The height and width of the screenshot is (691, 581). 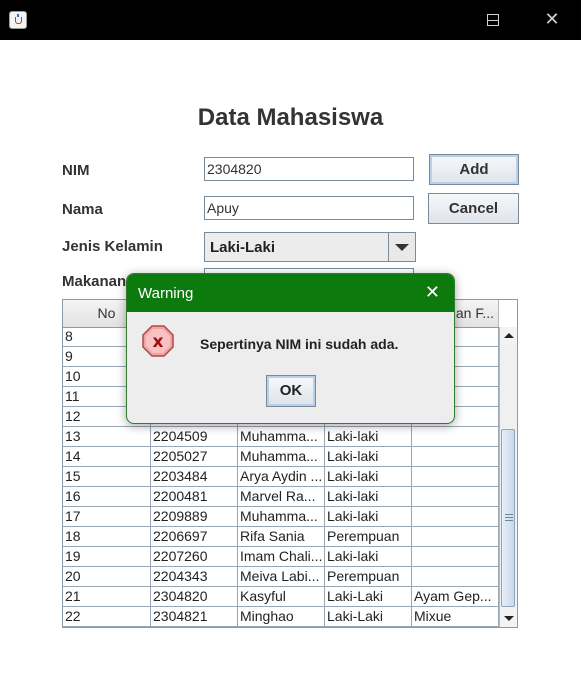 I want to click on java-cup-icon, so click(x=18, y=20).